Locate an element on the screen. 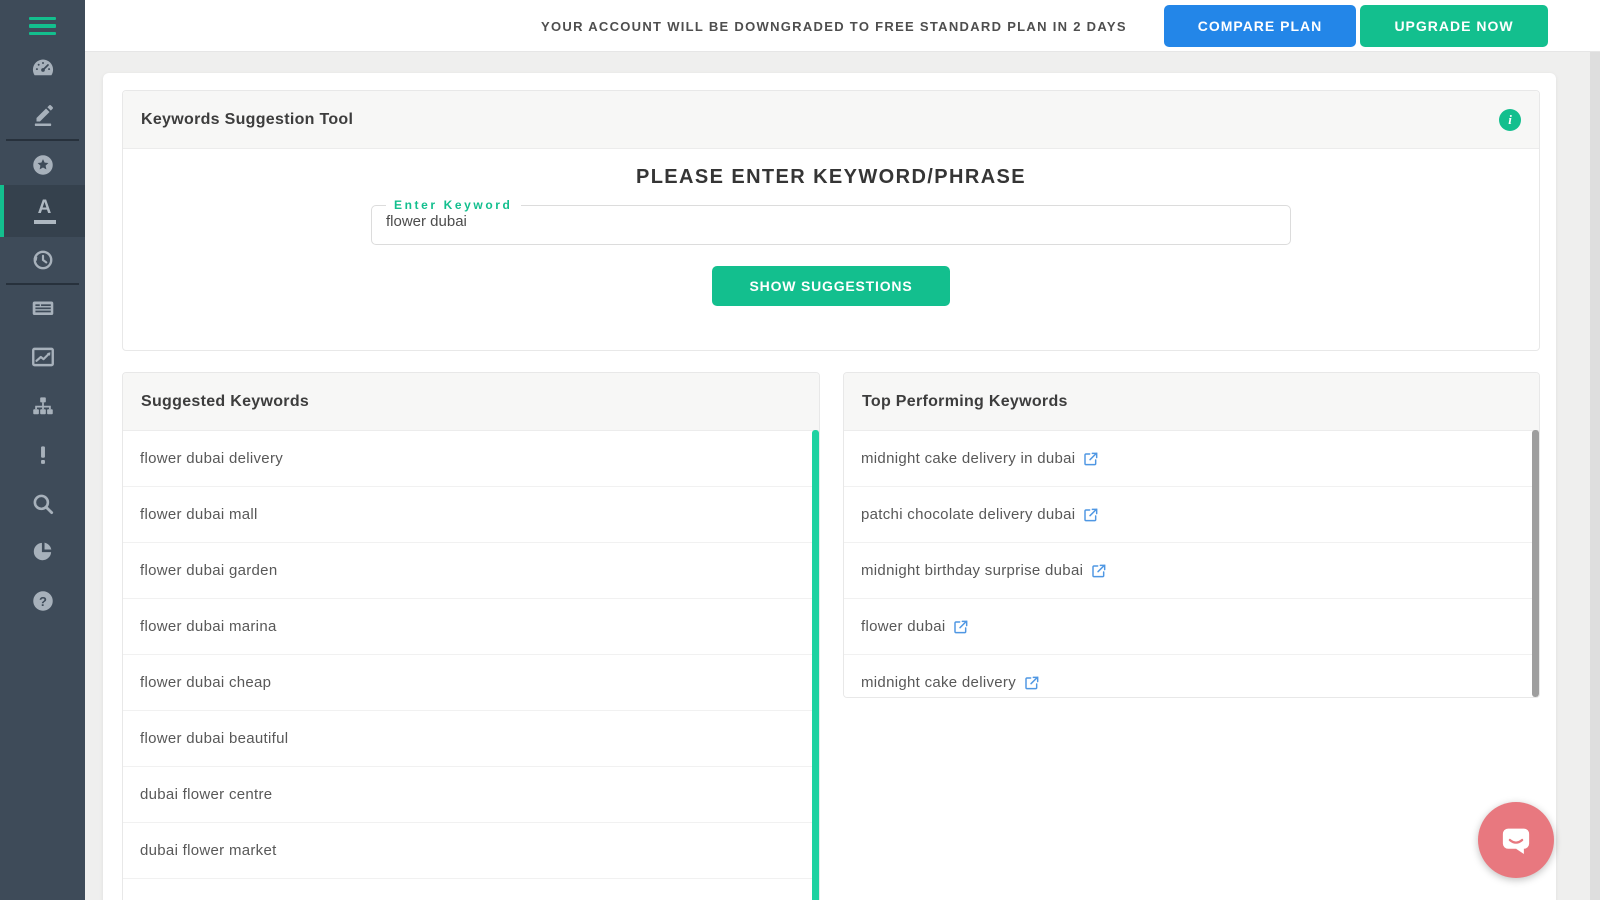 This screenshot has width=1600, height=900. edit-icon is located at coordinates (43, 116).